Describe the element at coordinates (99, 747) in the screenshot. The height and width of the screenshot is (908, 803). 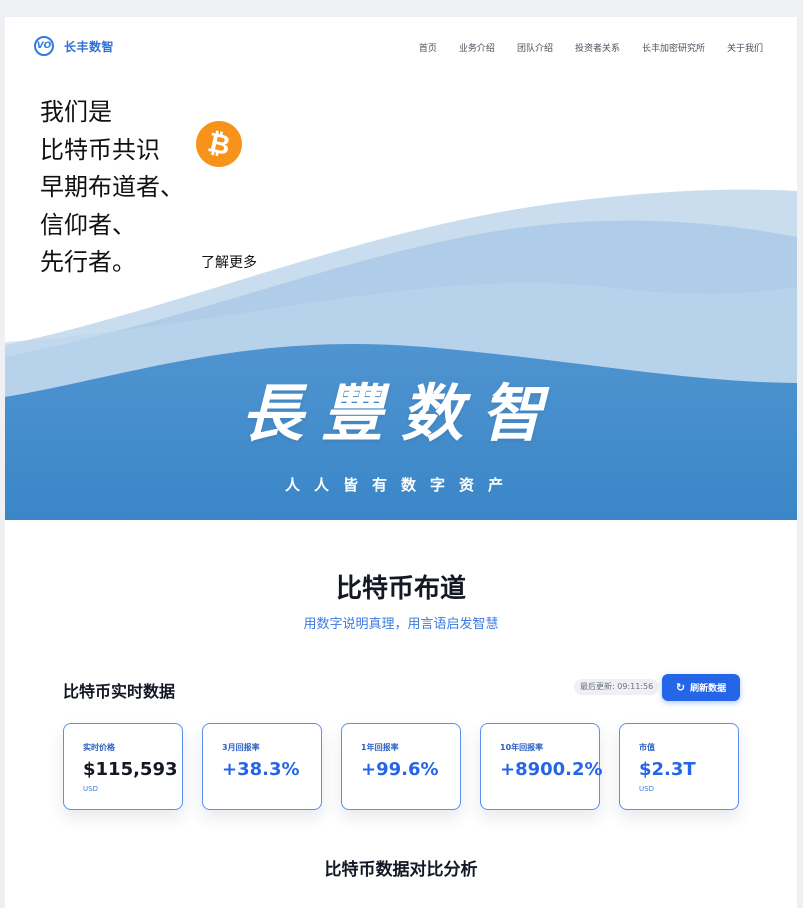
I see `card-label: 实时价格` at that location.